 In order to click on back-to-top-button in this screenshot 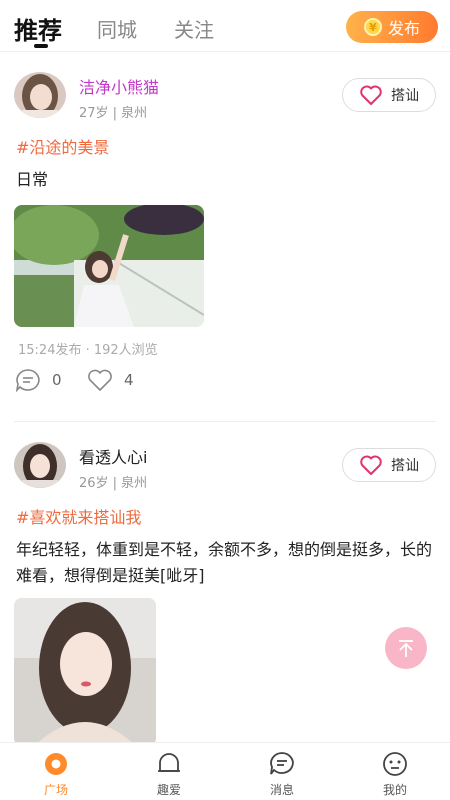, I will do `click(406, 648)`.